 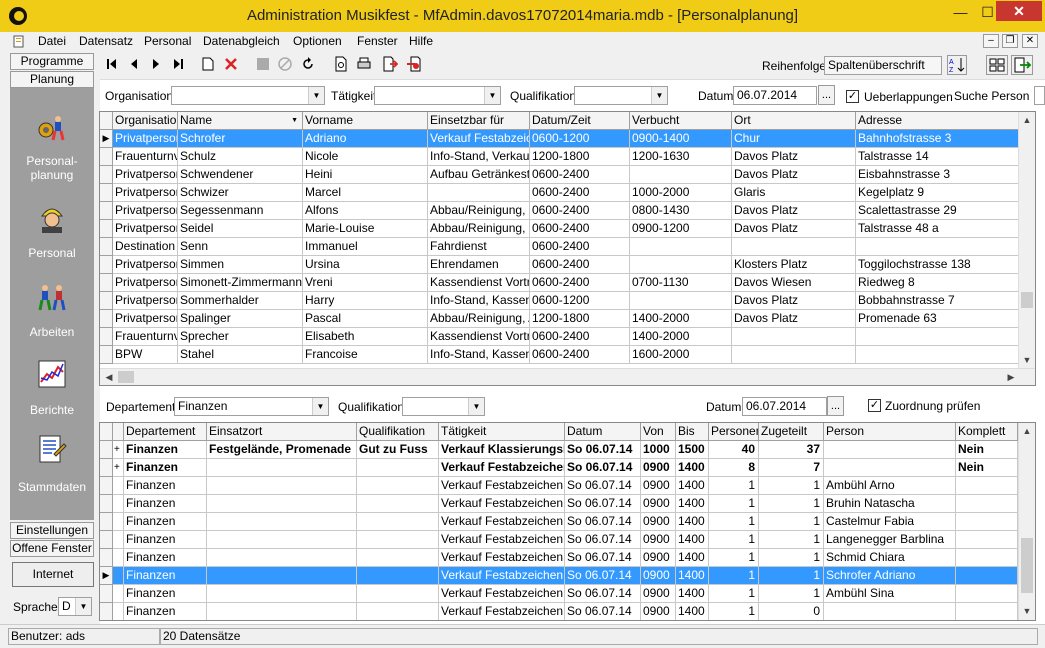 I want to click on table-cell: 1600-2000, so click(x=681, y=355).